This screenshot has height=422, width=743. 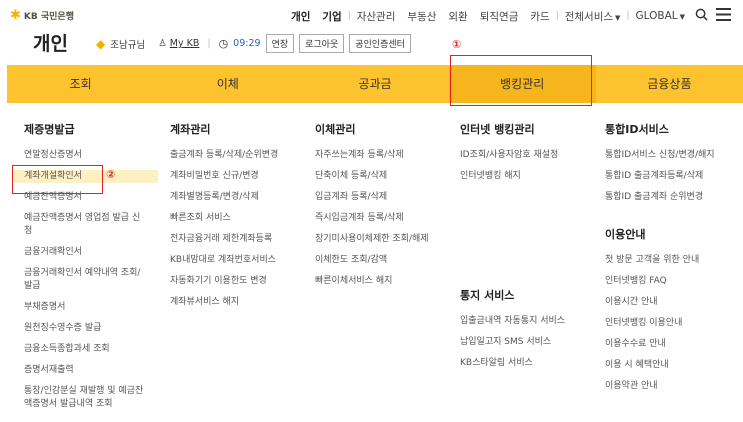 What do you see at coordinates (625, 234) in the screenshot?
I see `column-heading: 이용안내` at bounding box center [625, 234].